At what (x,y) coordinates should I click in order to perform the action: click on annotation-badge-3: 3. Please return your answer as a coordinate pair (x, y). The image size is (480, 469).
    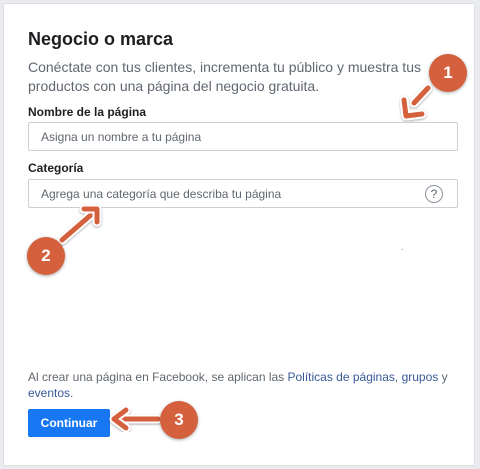
    Looking at the image, I should click on (179, 420).